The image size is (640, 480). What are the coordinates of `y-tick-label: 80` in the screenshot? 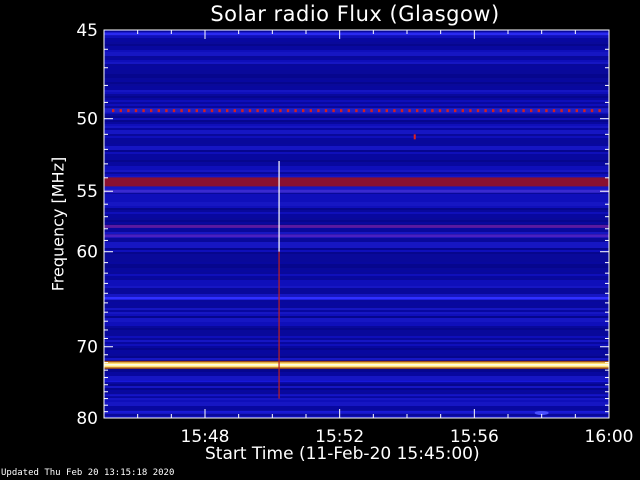 It's located at (87, 419).